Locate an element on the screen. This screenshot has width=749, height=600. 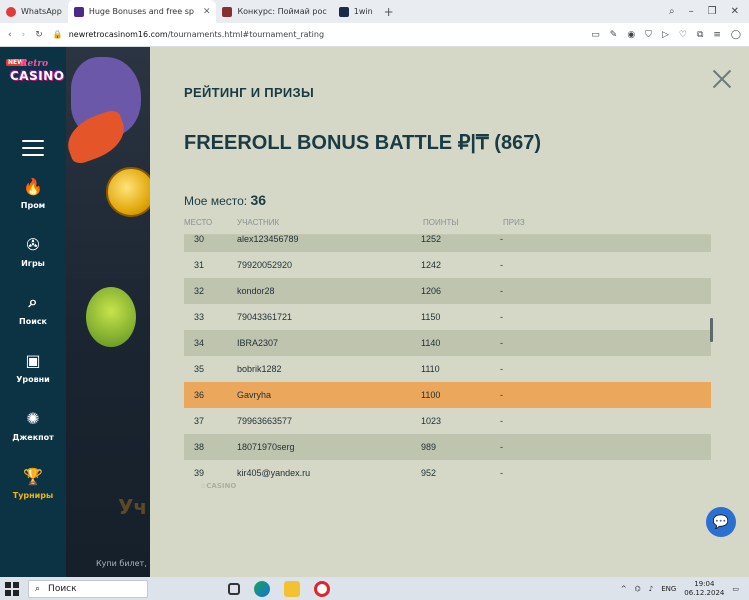
close-modal-icon is located at coordinates (722, 79).